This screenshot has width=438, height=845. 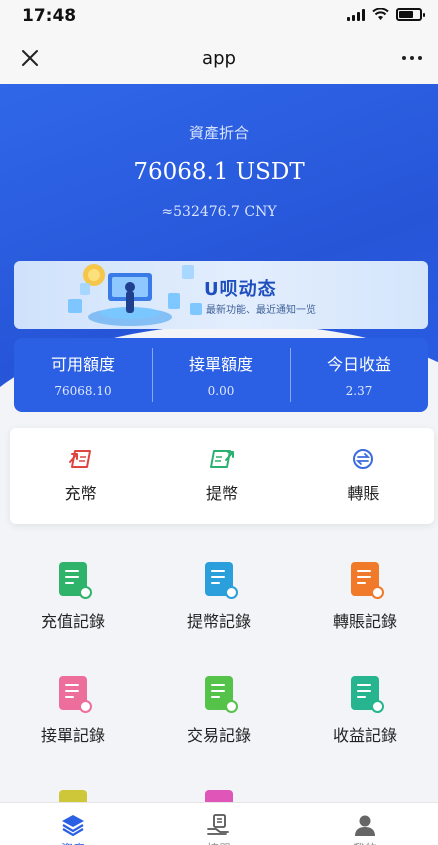 What do you see at coordinates (135, 295) in the screenshot?
I see `banner-illustration` at bounding box center [135, 295].